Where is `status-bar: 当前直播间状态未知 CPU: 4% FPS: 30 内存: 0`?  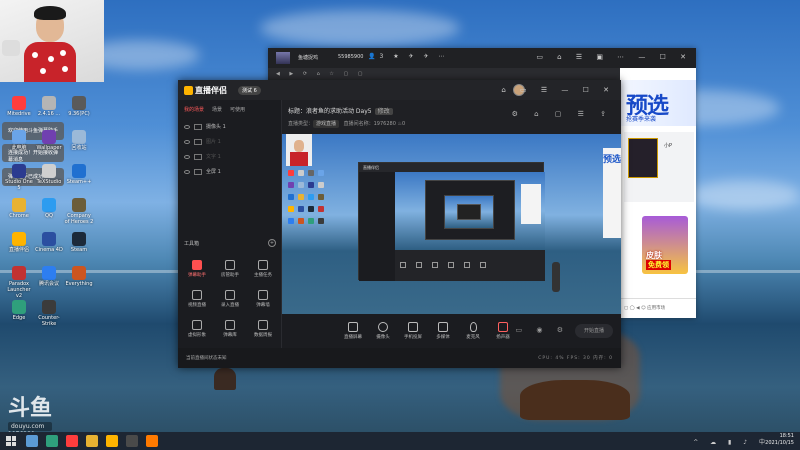 status-bar: 当前直播间状态未知 CPU: 4% FPS: 30 内存: 0 is located at coordinates (399, 358).